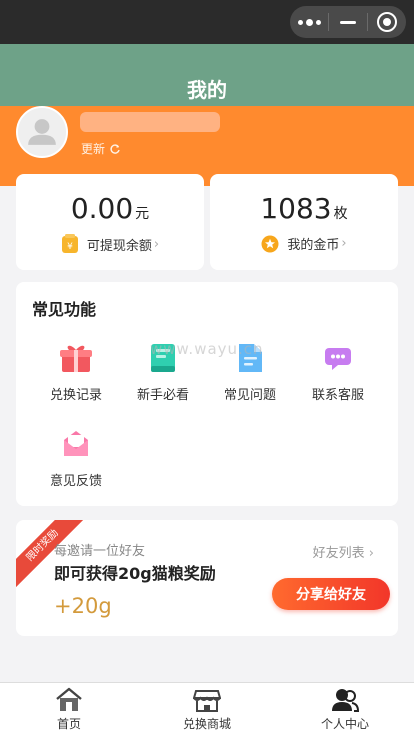 The image size is (414, 736). I want to click on tab-profile: 个人中心, so click(345, 709).